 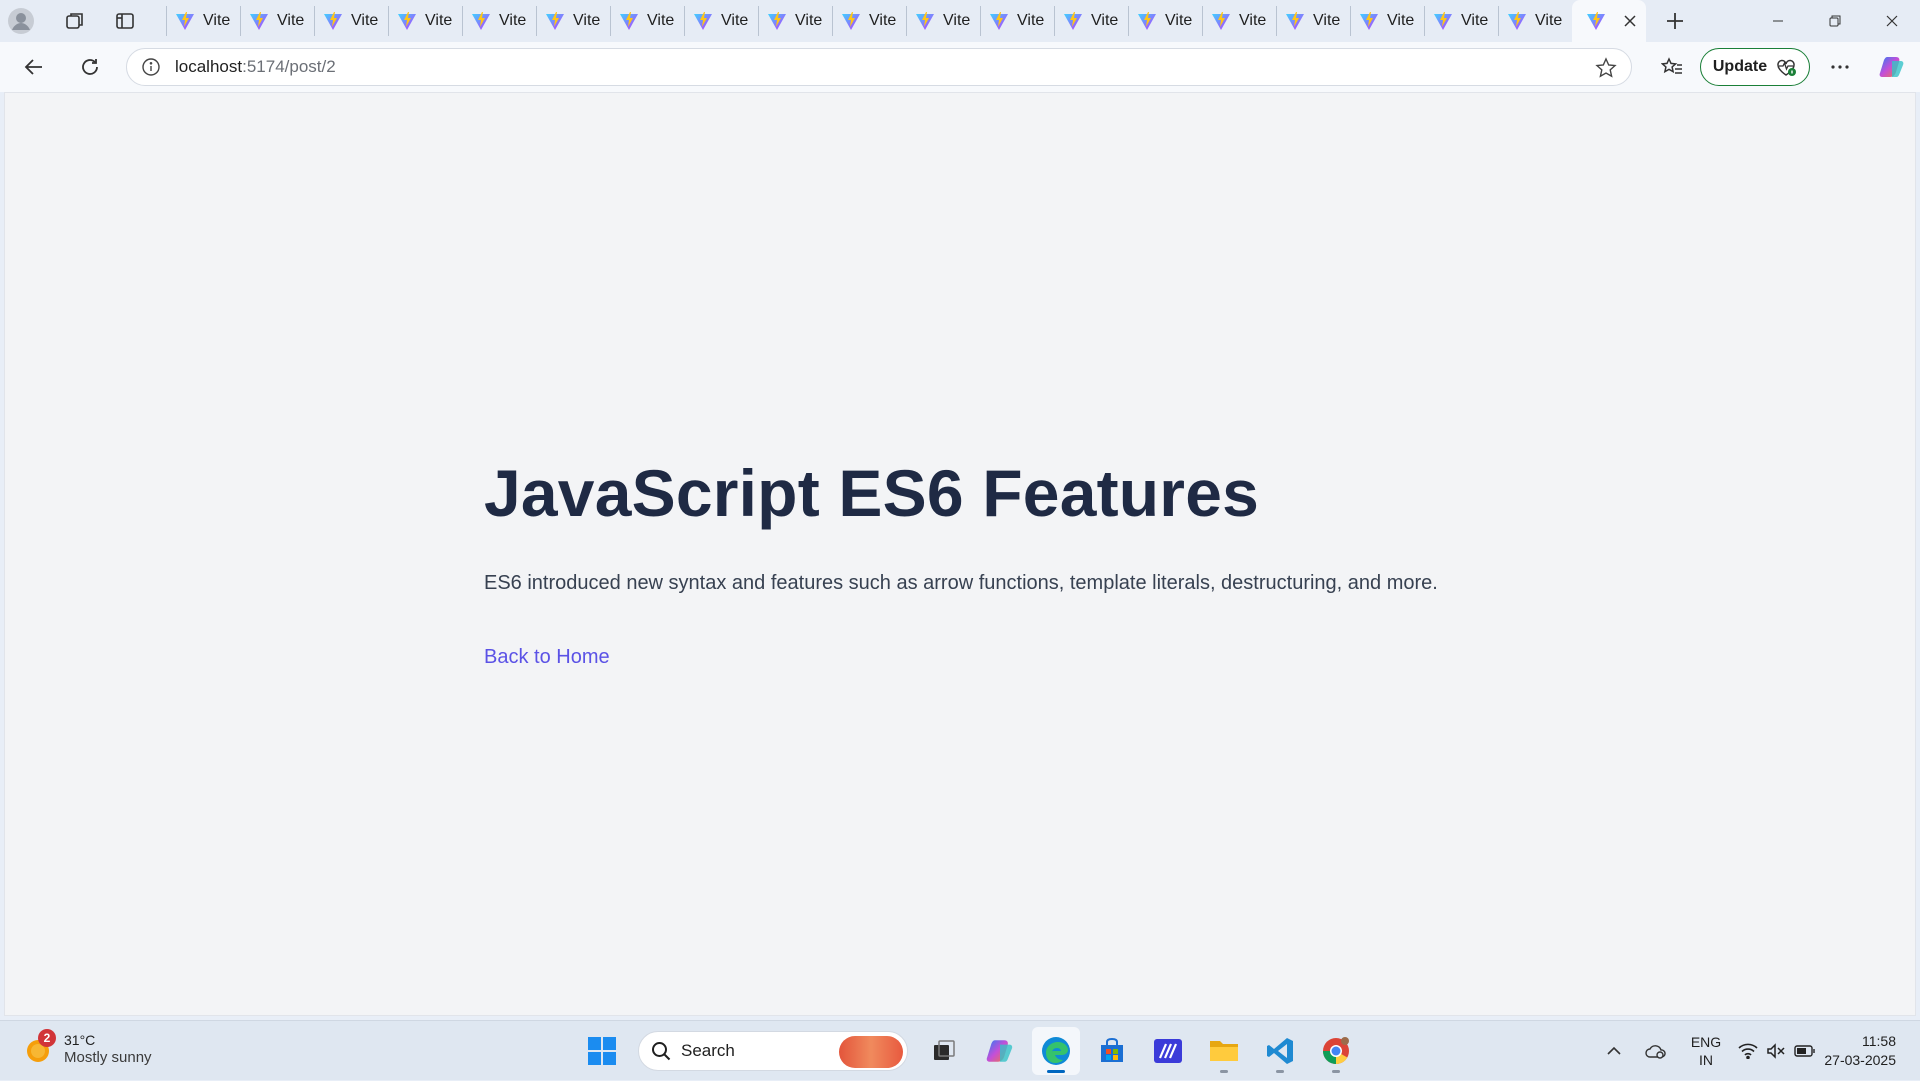 What do you see at coordinates (1606, 70) in the screenshot?
I see `favorite-star-button` at bounding box center [1606, 70].